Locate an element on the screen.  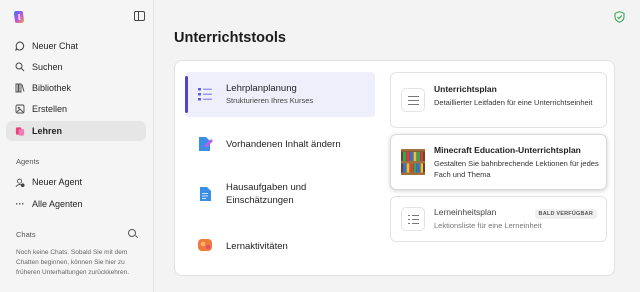
create-icon is located at coordinates (20, 109).